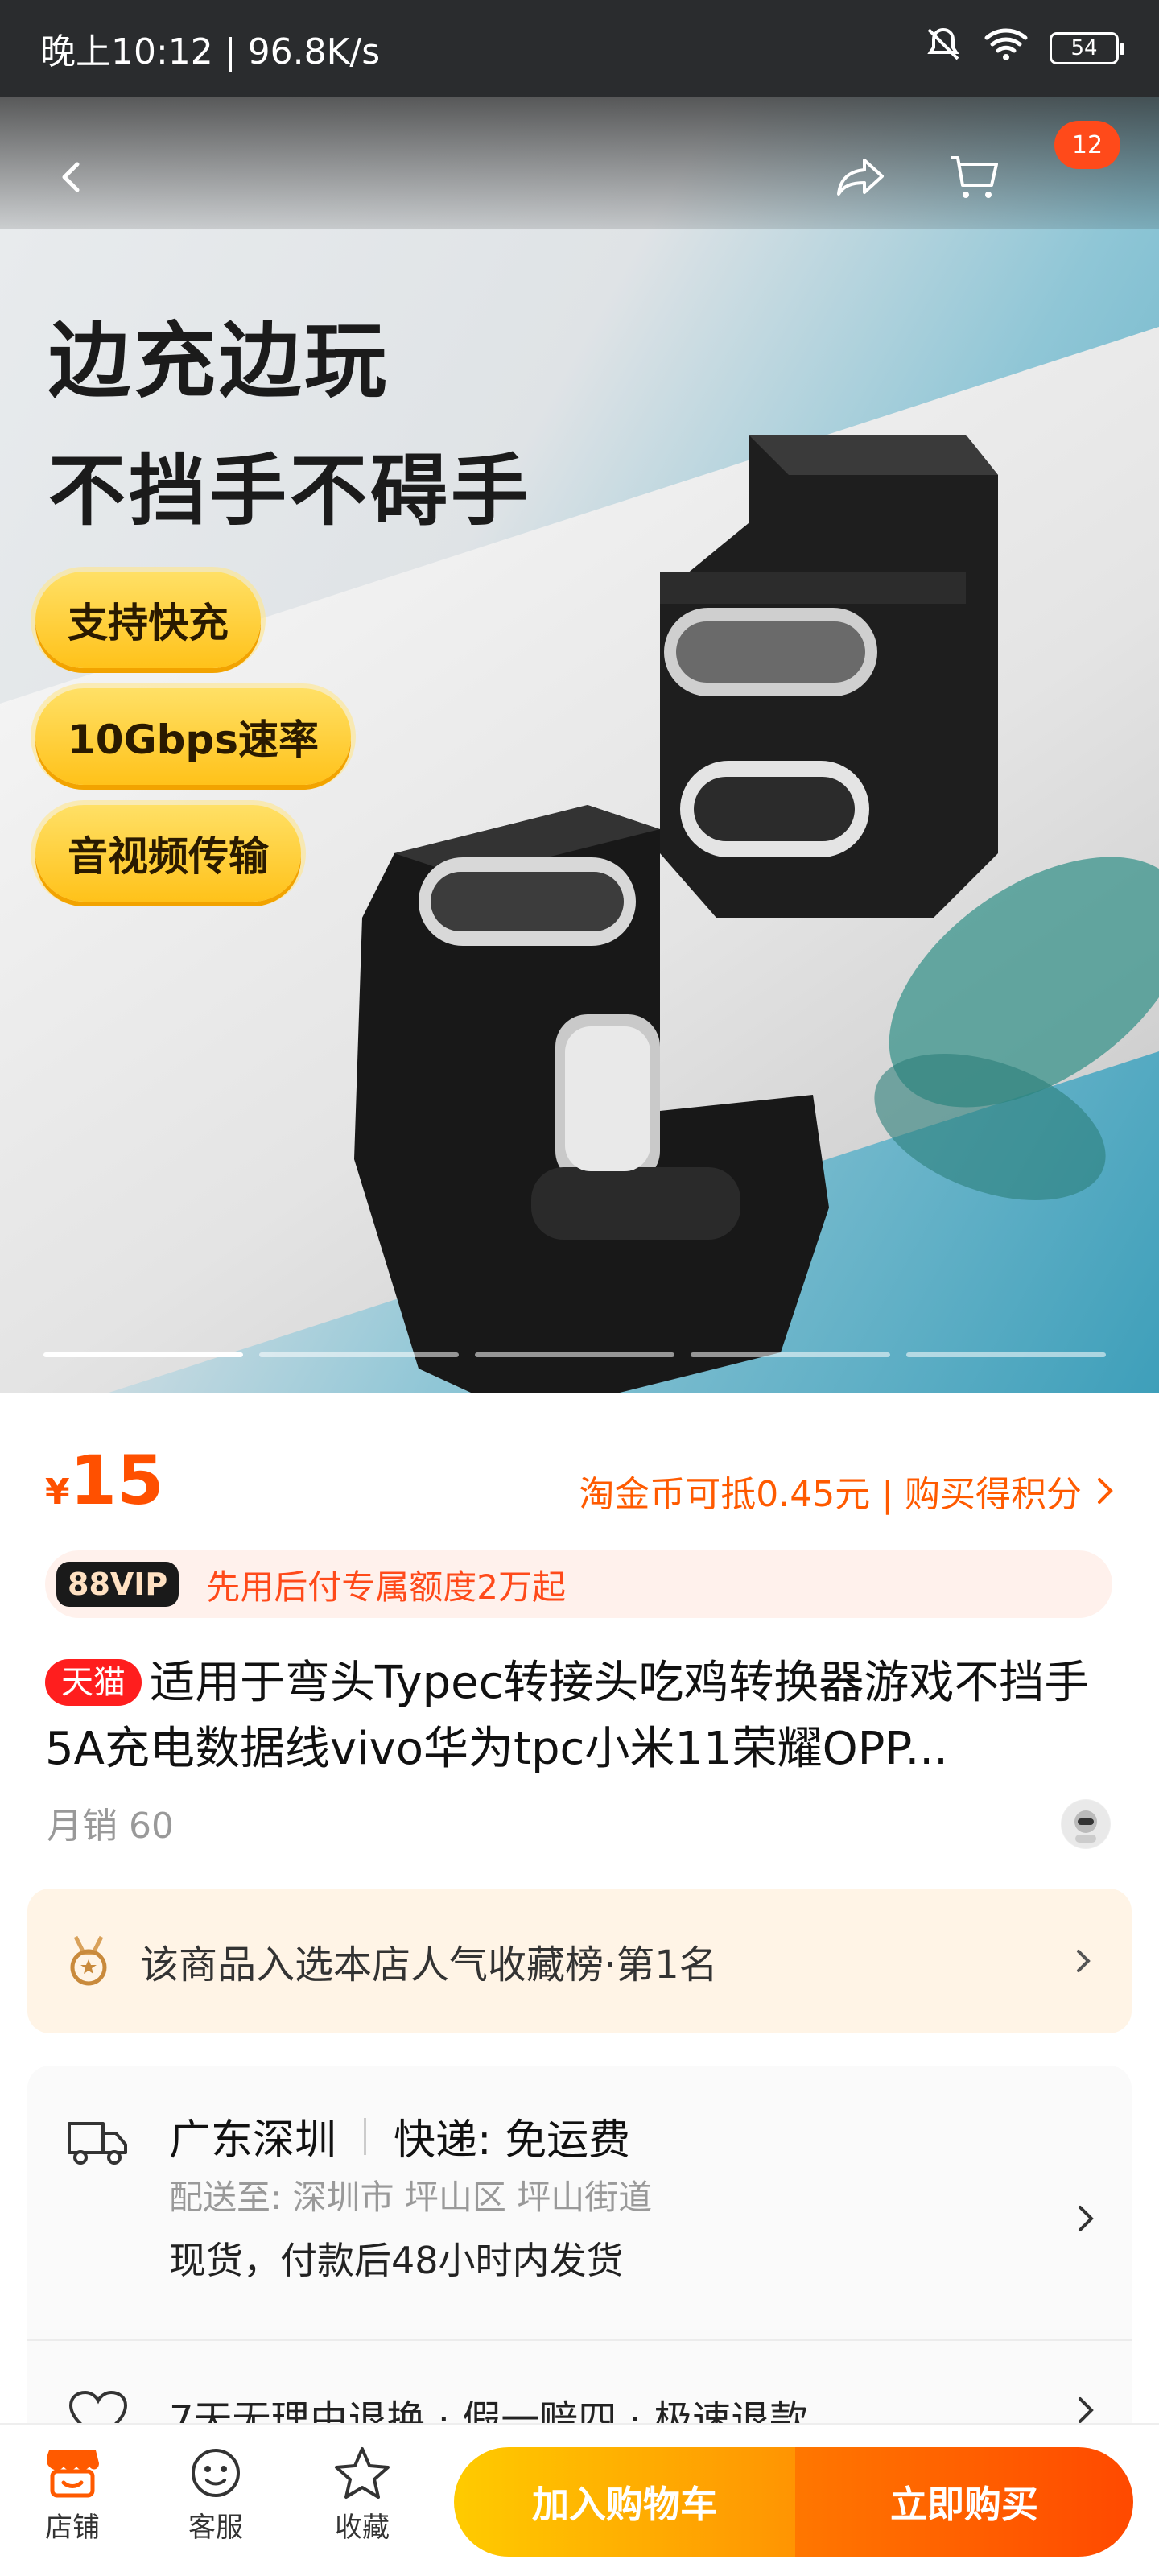 The height and width of the screenshot is (2576, 1159). I want to click on cart-icon, so click(974, 177).